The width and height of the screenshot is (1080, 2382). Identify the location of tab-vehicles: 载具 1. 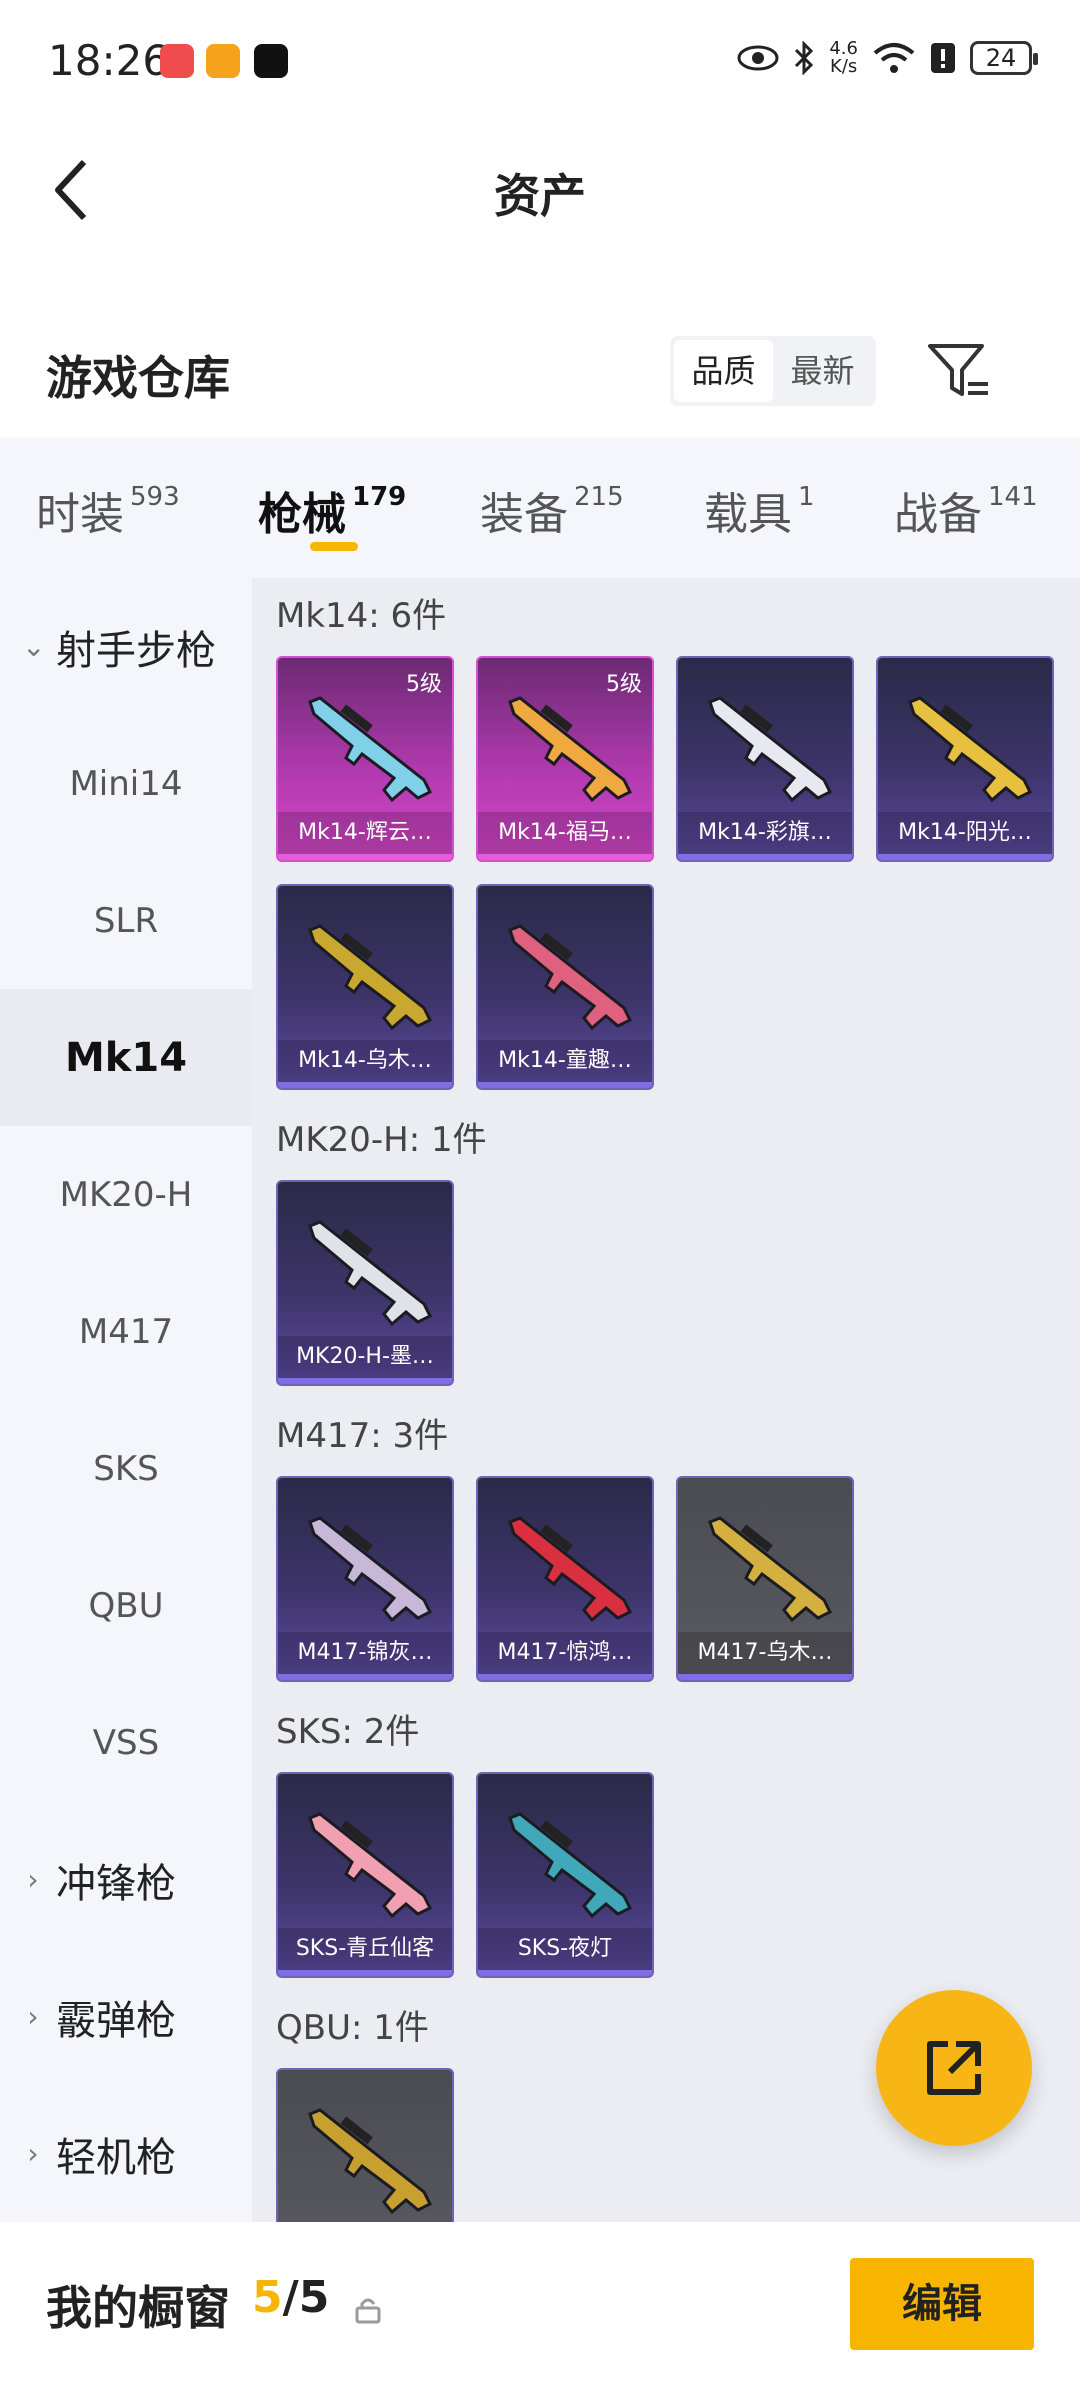
(759, 510).